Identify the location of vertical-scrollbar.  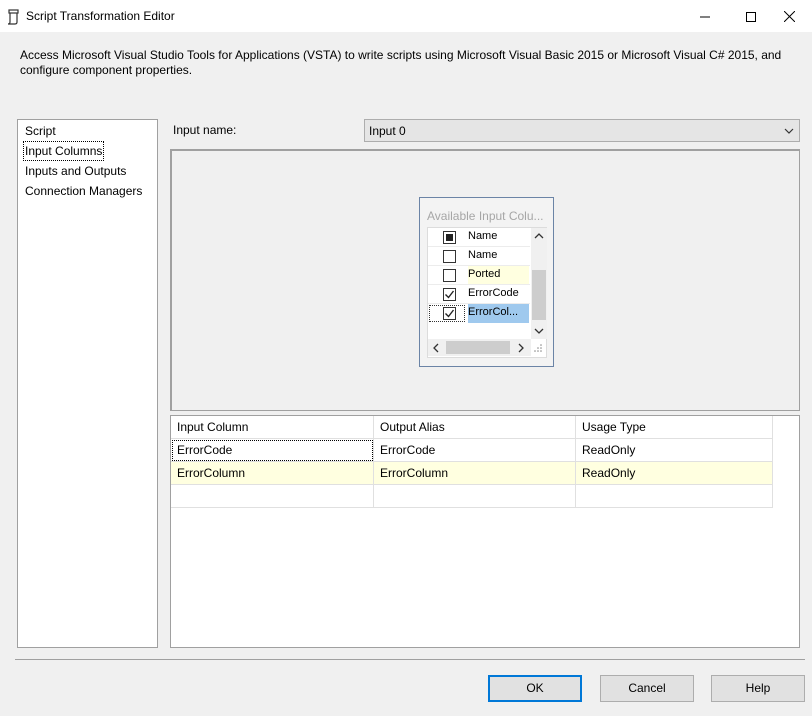
(539, 283).